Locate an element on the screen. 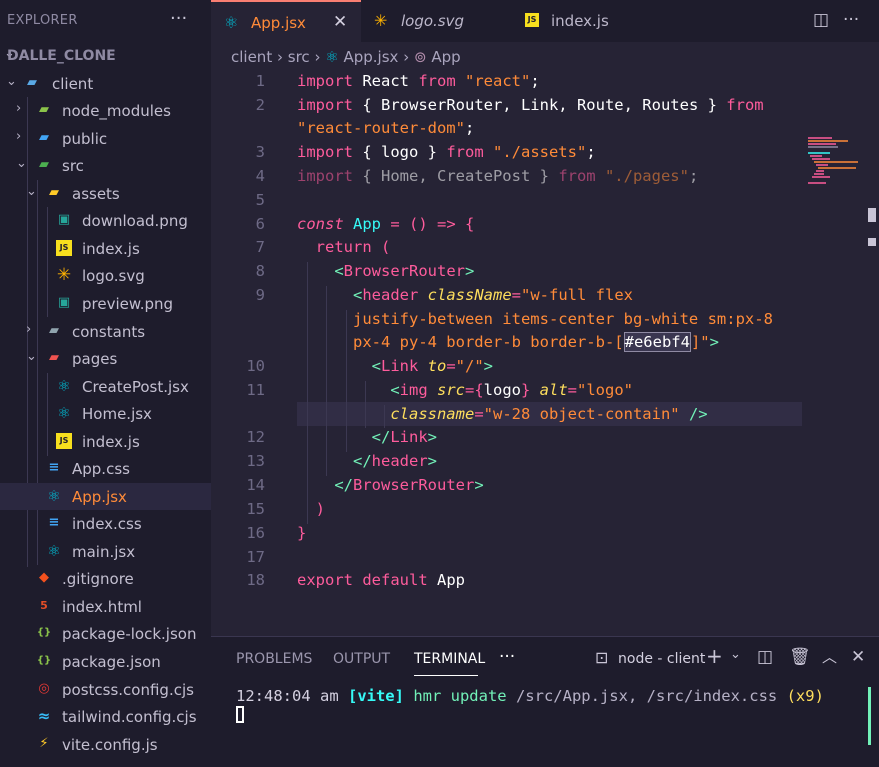  terminal-selector: node - client is located at coordinates (661, 659).